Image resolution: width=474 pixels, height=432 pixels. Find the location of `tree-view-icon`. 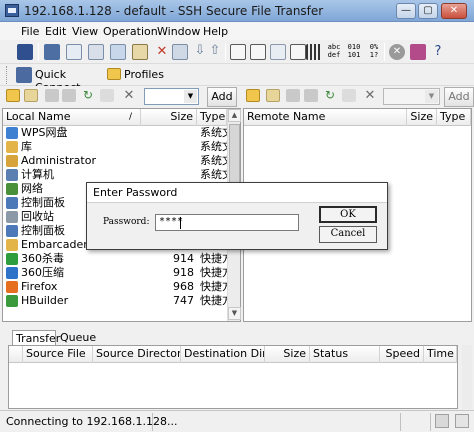

tree-view-icon is located at coordinates (278, 52).